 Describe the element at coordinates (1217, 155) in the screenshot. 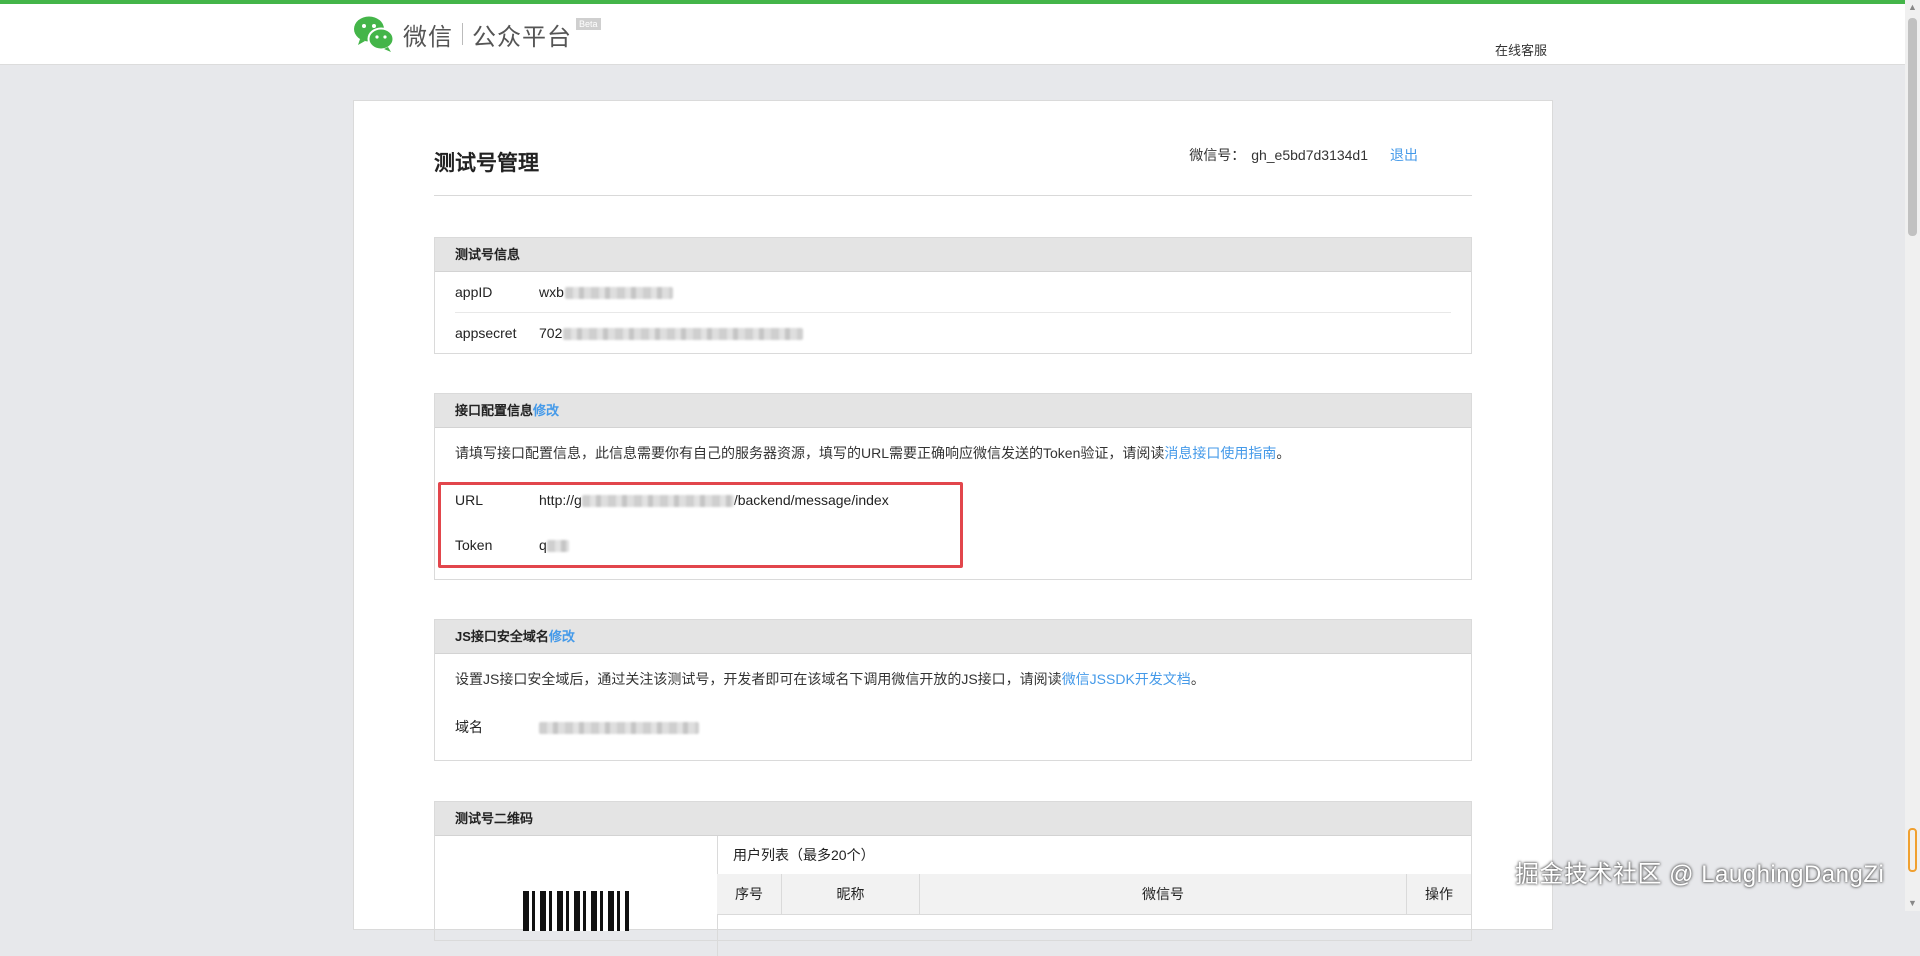

I see `account-label: 微信号：` at that location.